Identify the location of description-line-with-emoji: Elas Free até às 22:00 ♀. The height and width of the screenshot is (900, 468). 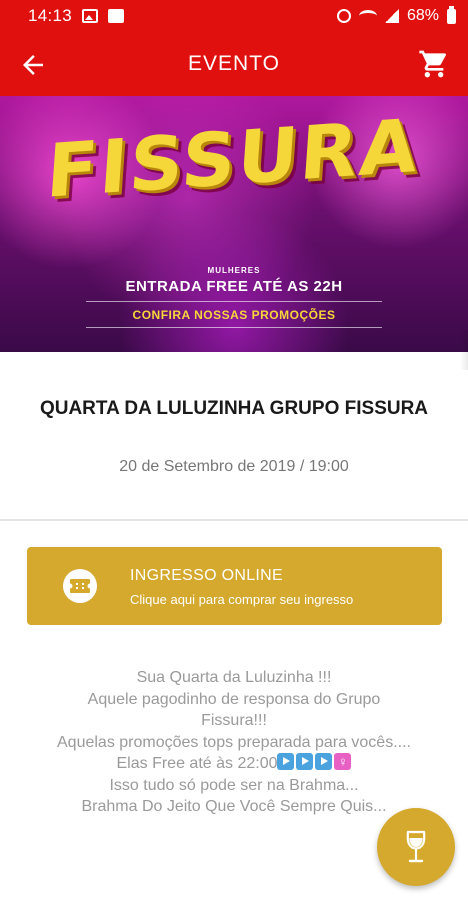
(234, 764).